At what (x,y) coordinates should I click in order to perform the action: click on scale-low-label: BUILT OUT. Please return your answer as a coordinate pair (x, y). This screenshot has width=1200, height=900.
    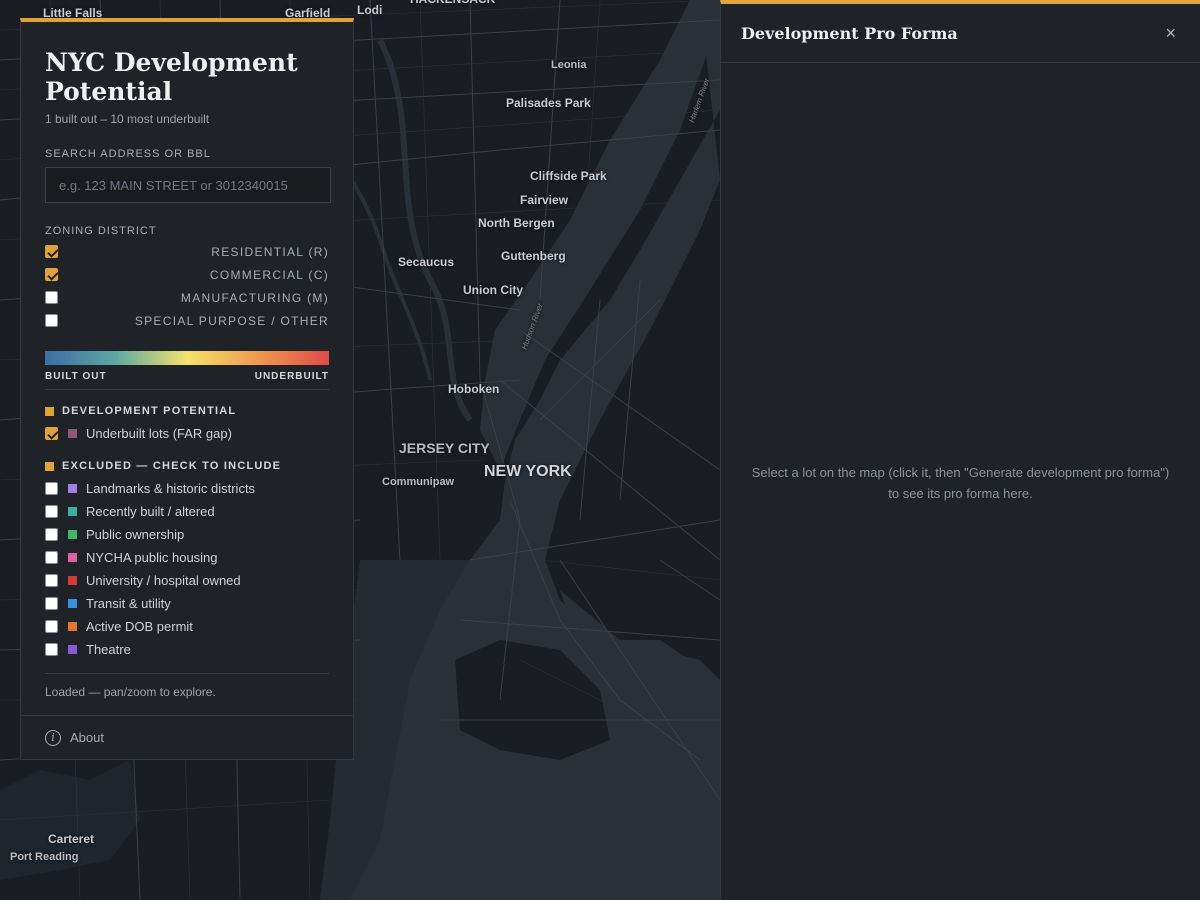
    Looking at the image, I should click on (76, 376).